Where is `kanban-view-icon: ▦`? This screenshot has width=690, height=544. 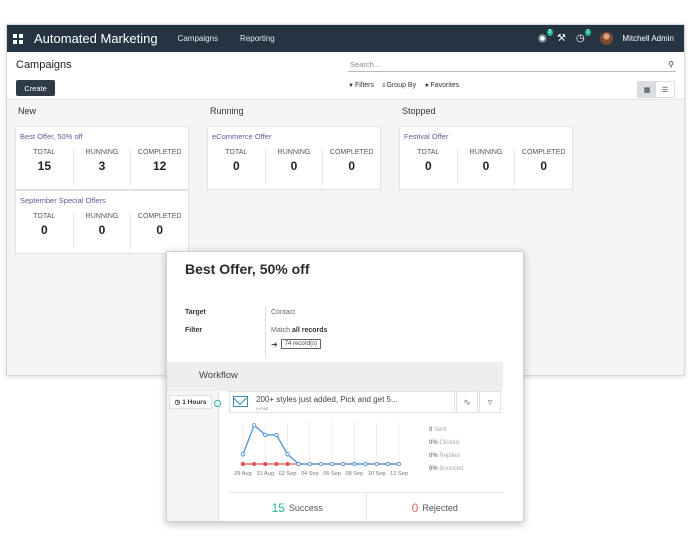
kanban-view-icon: ▦ is located at coordinates (647, 89).